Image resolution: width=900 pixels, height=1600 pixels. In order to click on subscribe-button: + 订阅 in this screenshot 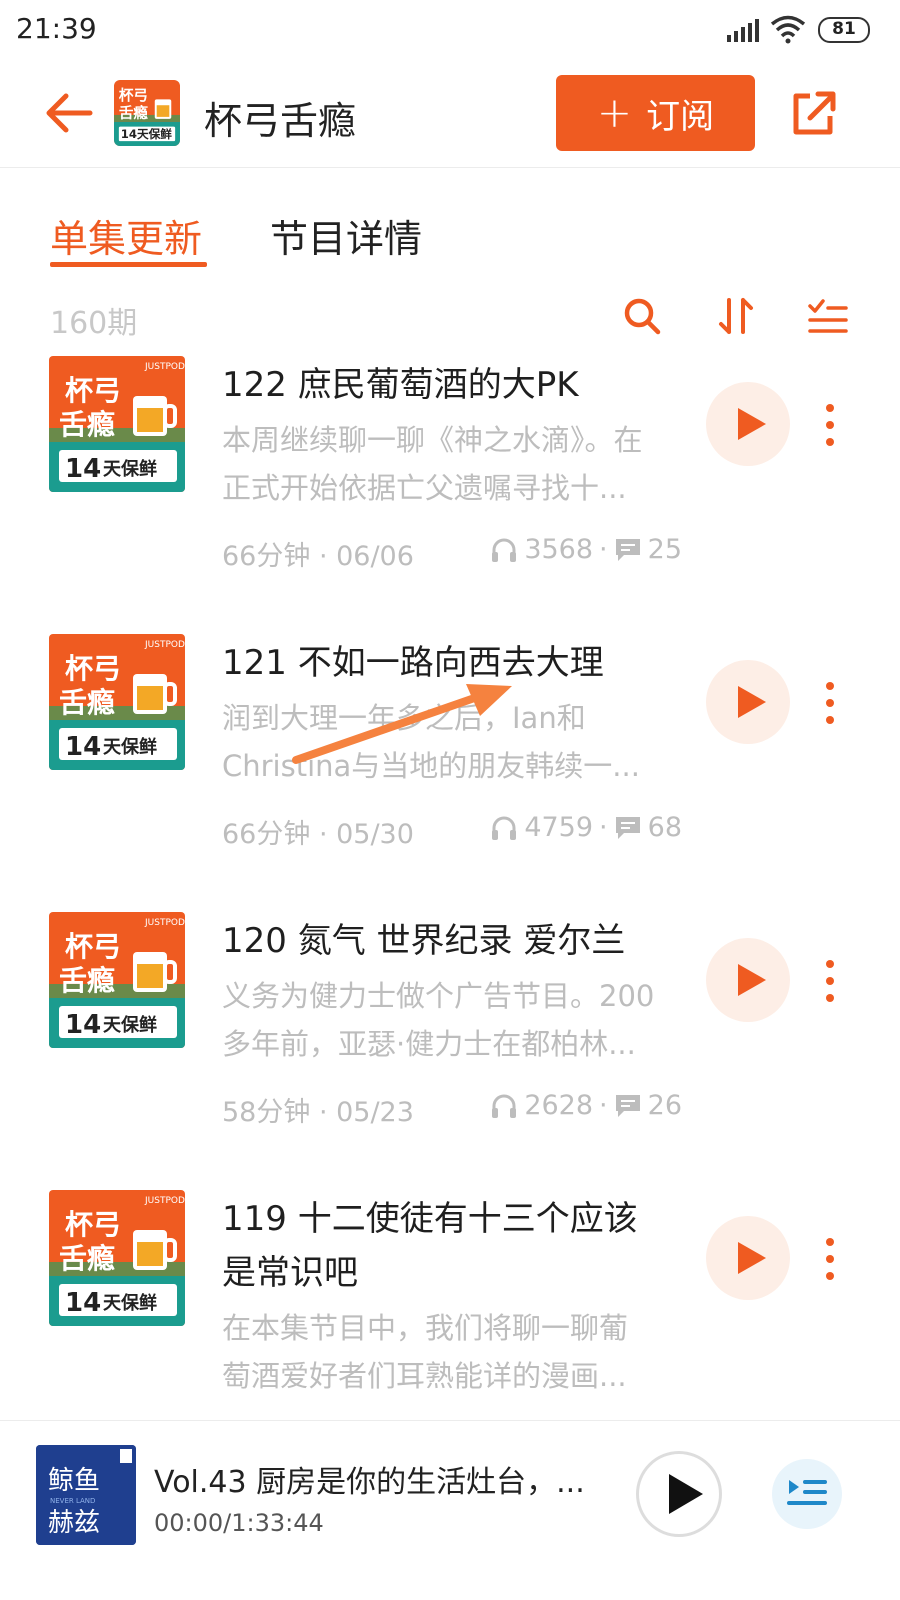, I will do `click(655, 113)`.